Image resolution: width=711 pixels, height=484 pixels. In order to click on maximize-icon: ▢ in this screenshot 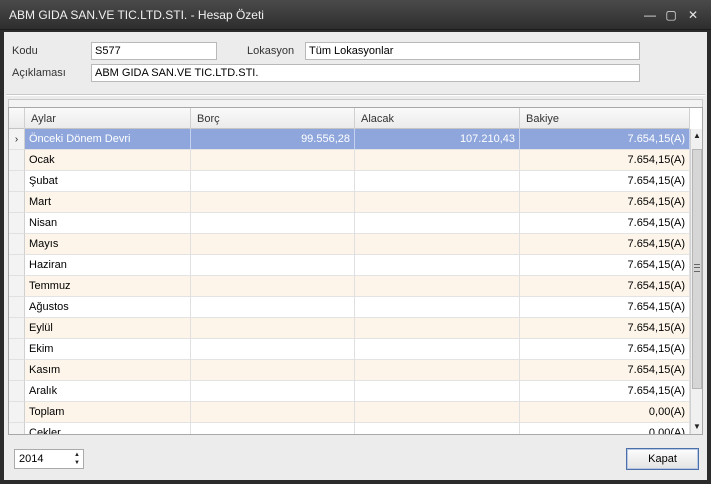, I will do `click(671, 15)`.